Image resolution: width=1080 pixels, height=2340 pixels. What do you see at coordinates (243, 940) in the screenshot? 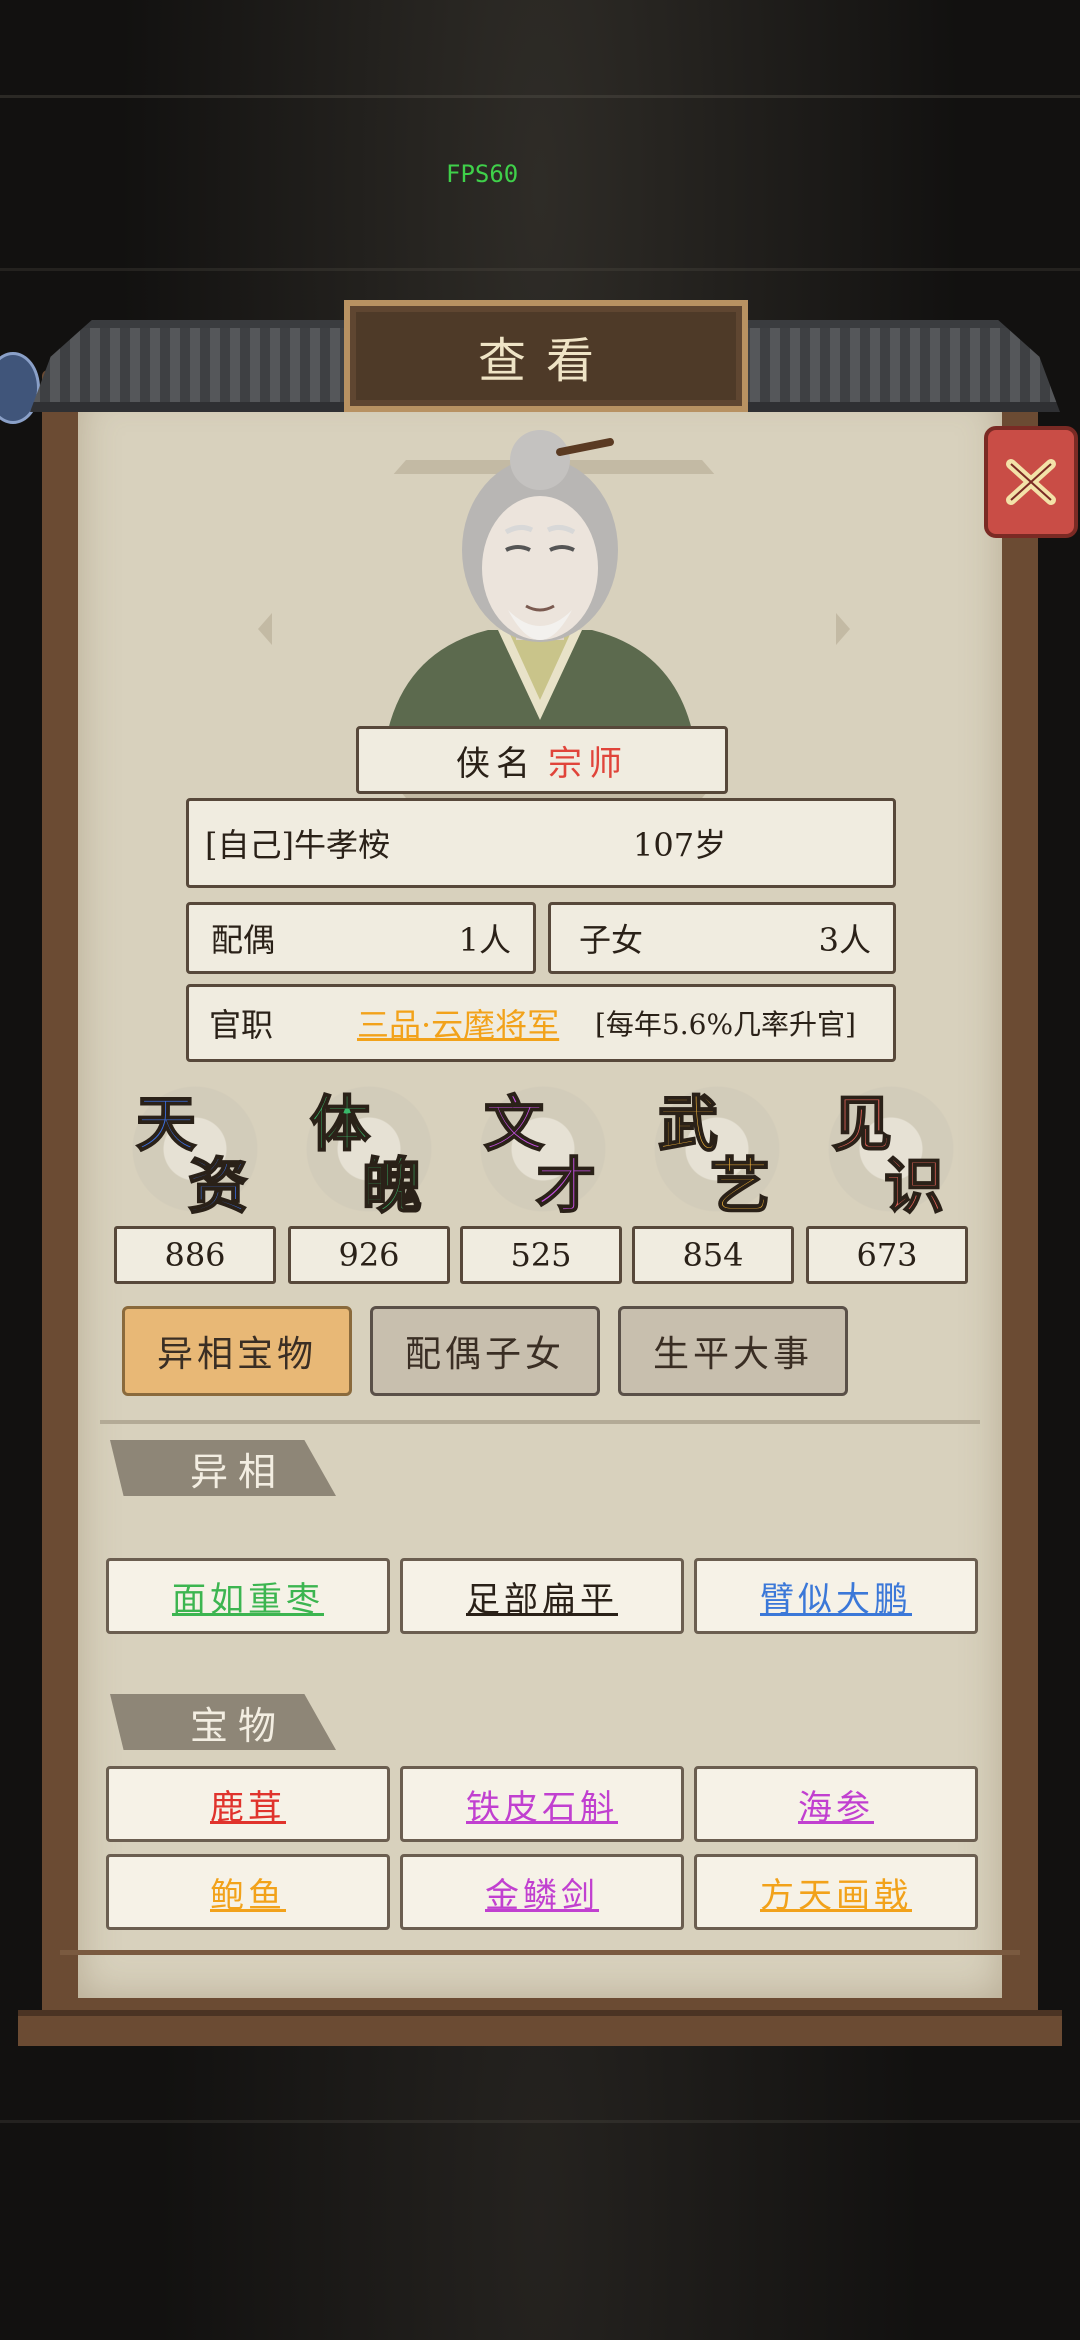
I see `spouse-label: 配偶` at bounding box center [243, 940].